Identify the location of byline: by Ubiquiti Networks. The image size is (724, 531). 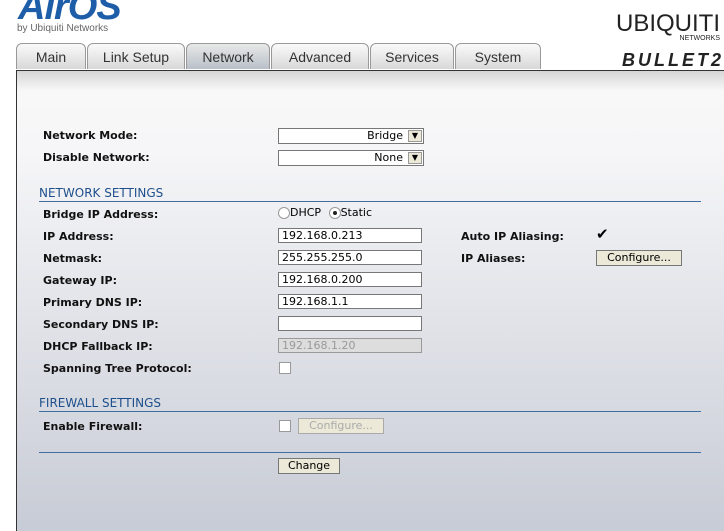
(63, 28).